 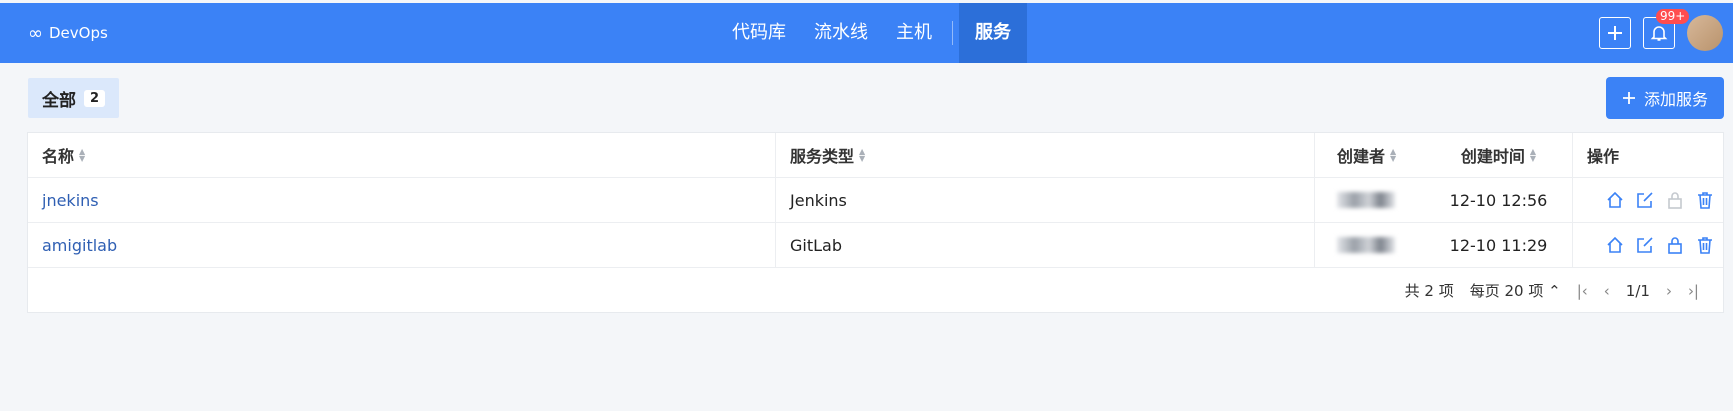 I want to click on bell-icon, so click(x=1659, y=33).